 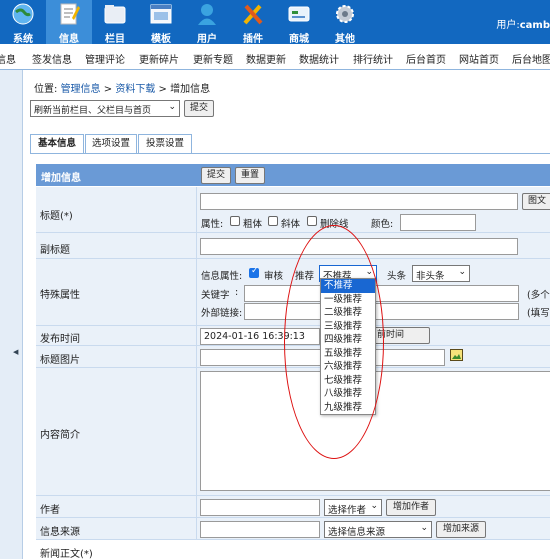 I want to click on top-nav-bar: 系统 信息 栏目 模板 用户 插件 商城 其他 用户:camb, so click(x=275, y=22).